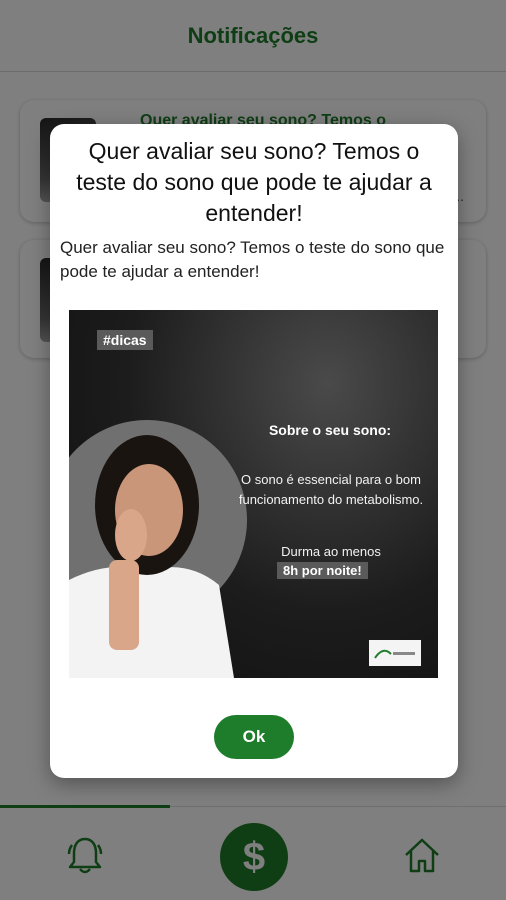 The height and width of the screenshot is (900, 506). What do you see at coordinates (395, 653) in the screenshot?
I see `promo-logo` at bounding box center [395, 653].